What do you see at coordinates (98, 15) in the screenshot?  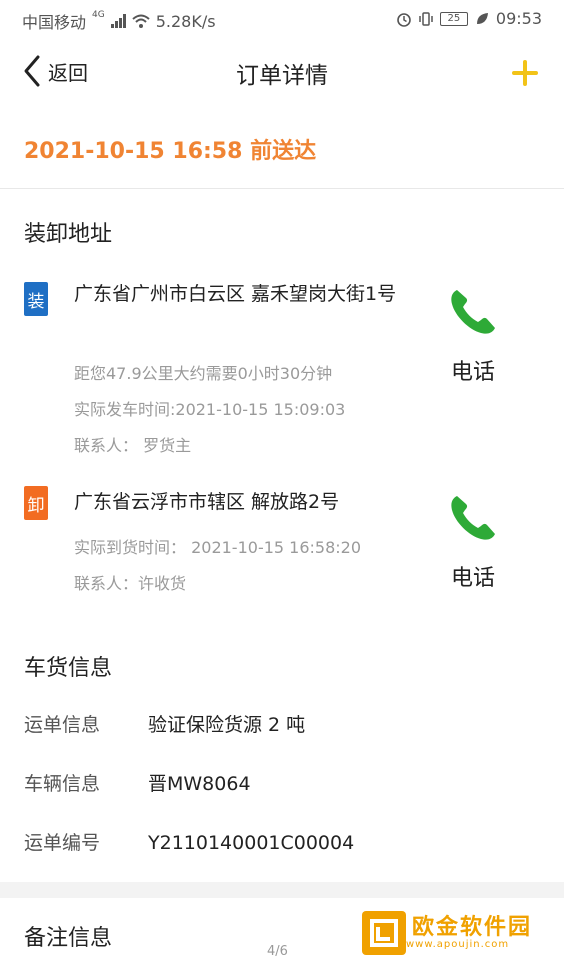 I see `network-type: 4G` at bounding box center [98, 15].